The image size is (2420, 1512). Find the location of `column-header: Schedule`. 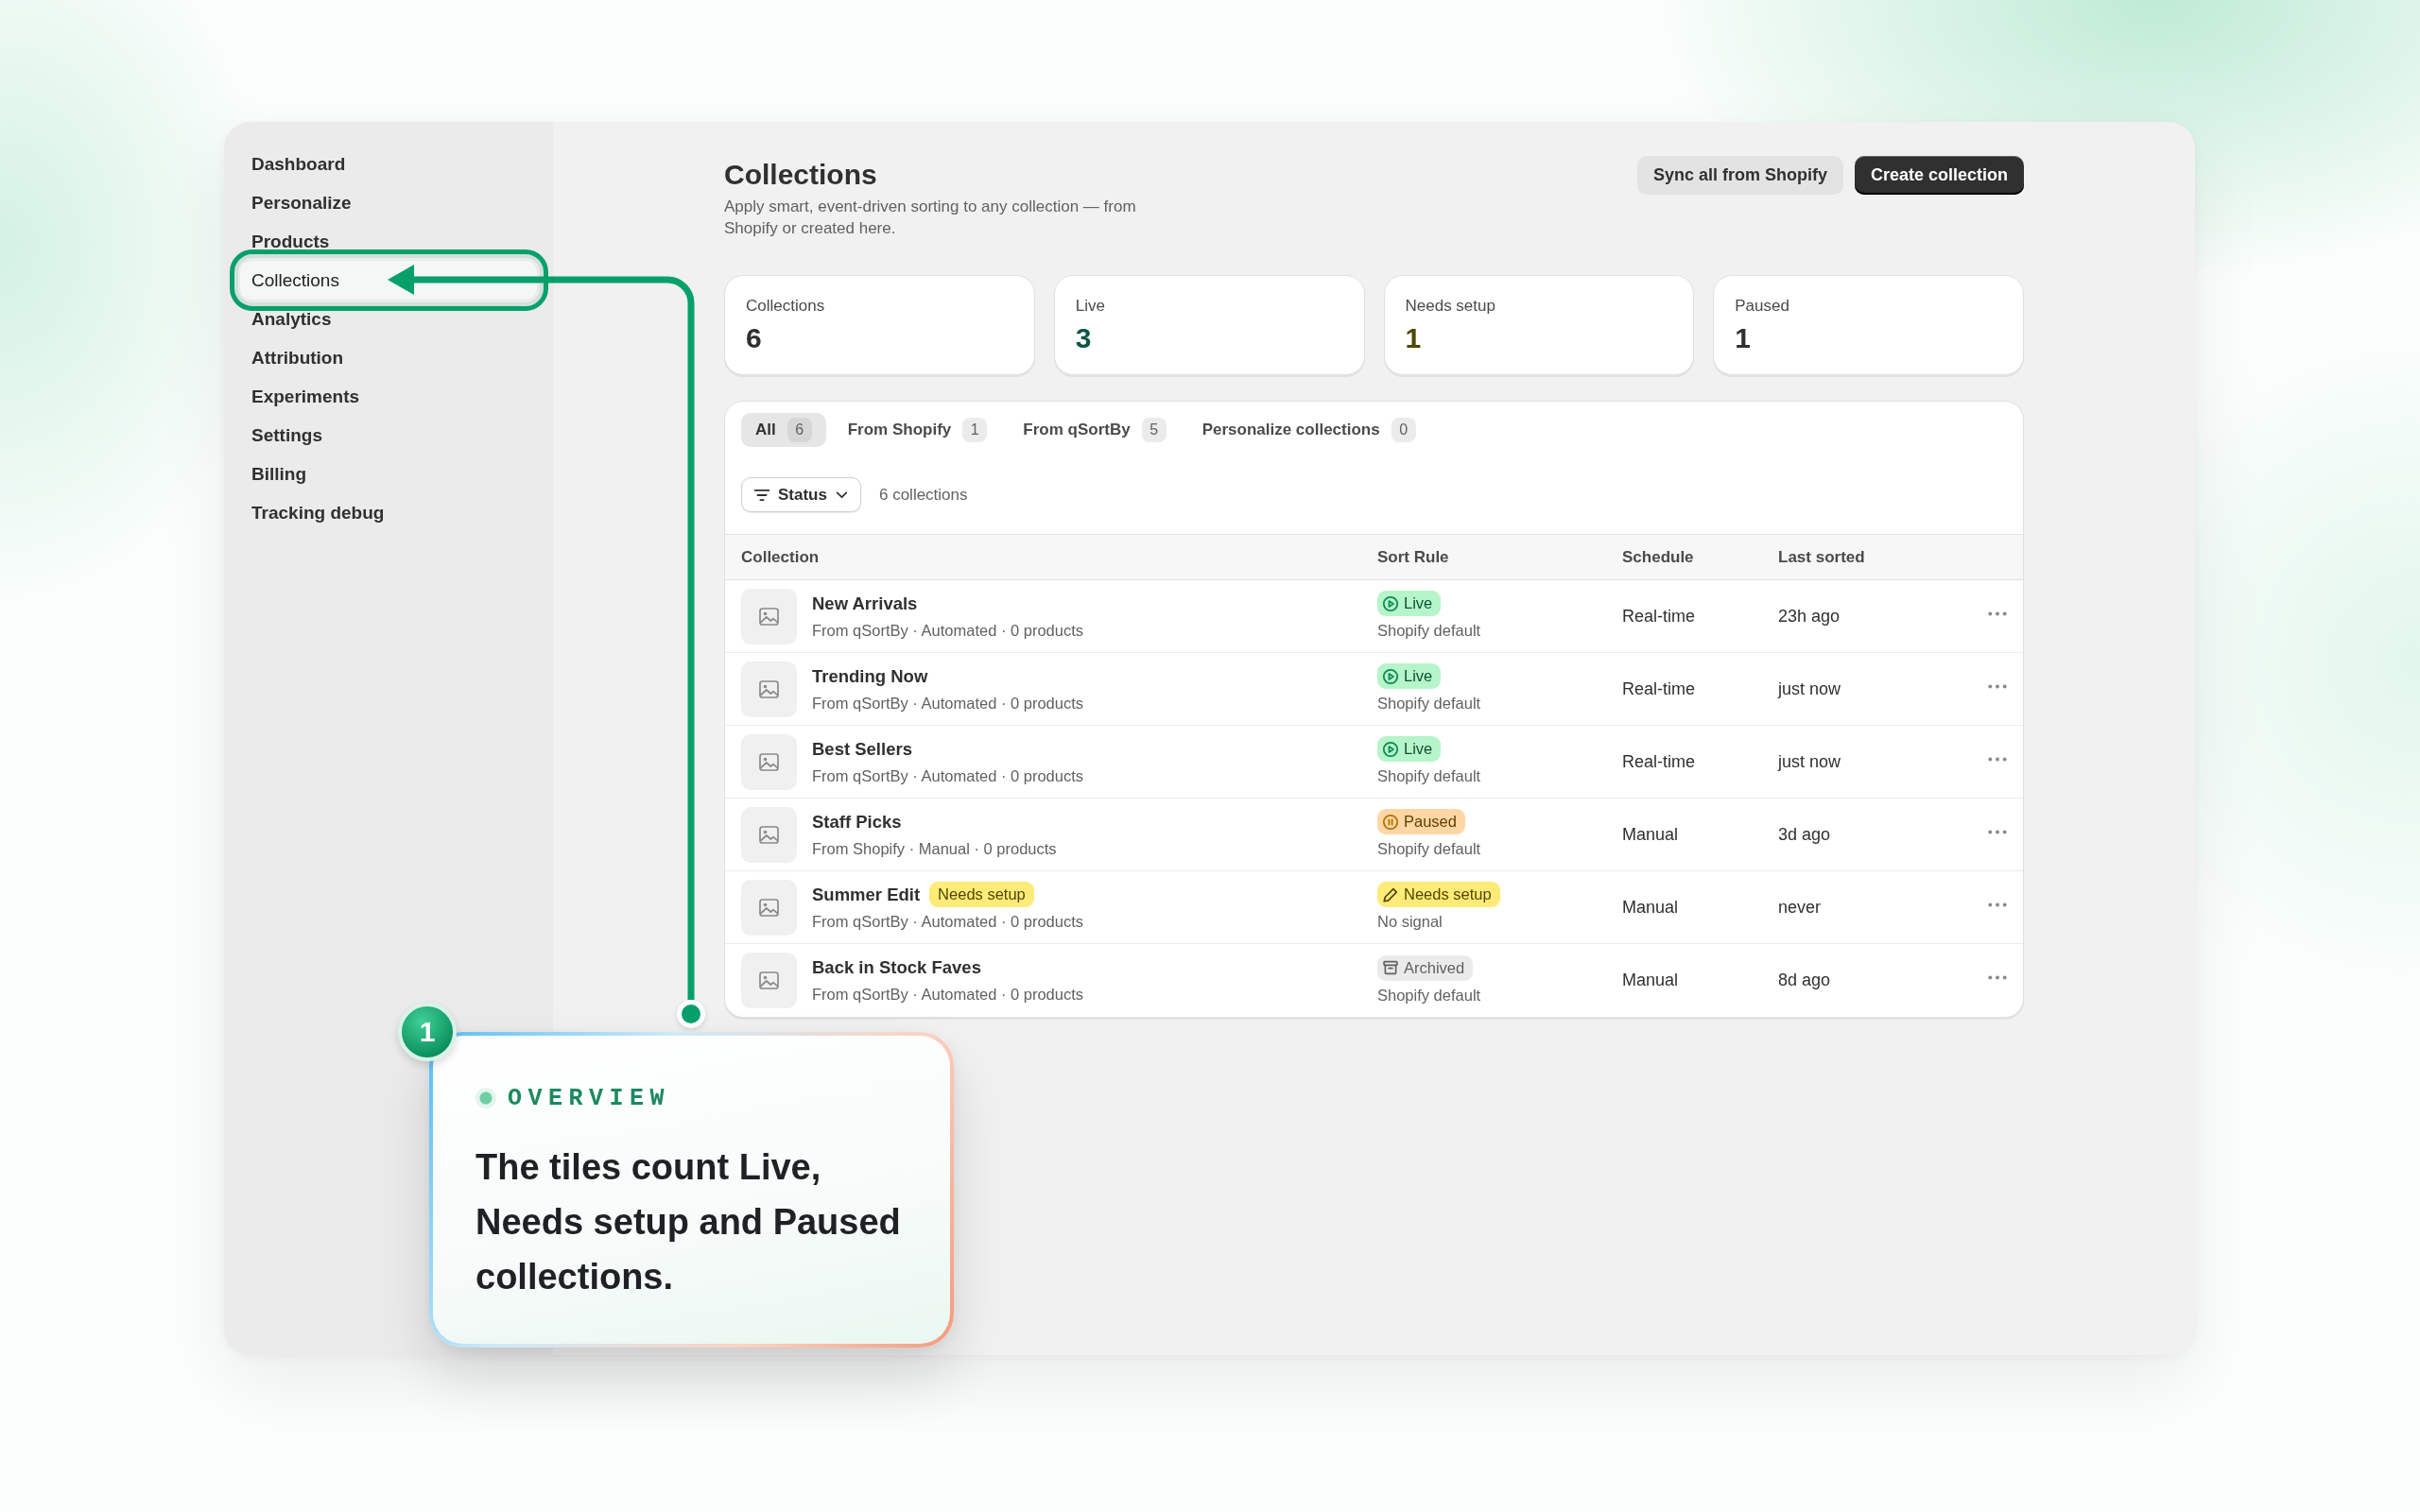

column-header: Schedule is located at coordinates (1700, 557).